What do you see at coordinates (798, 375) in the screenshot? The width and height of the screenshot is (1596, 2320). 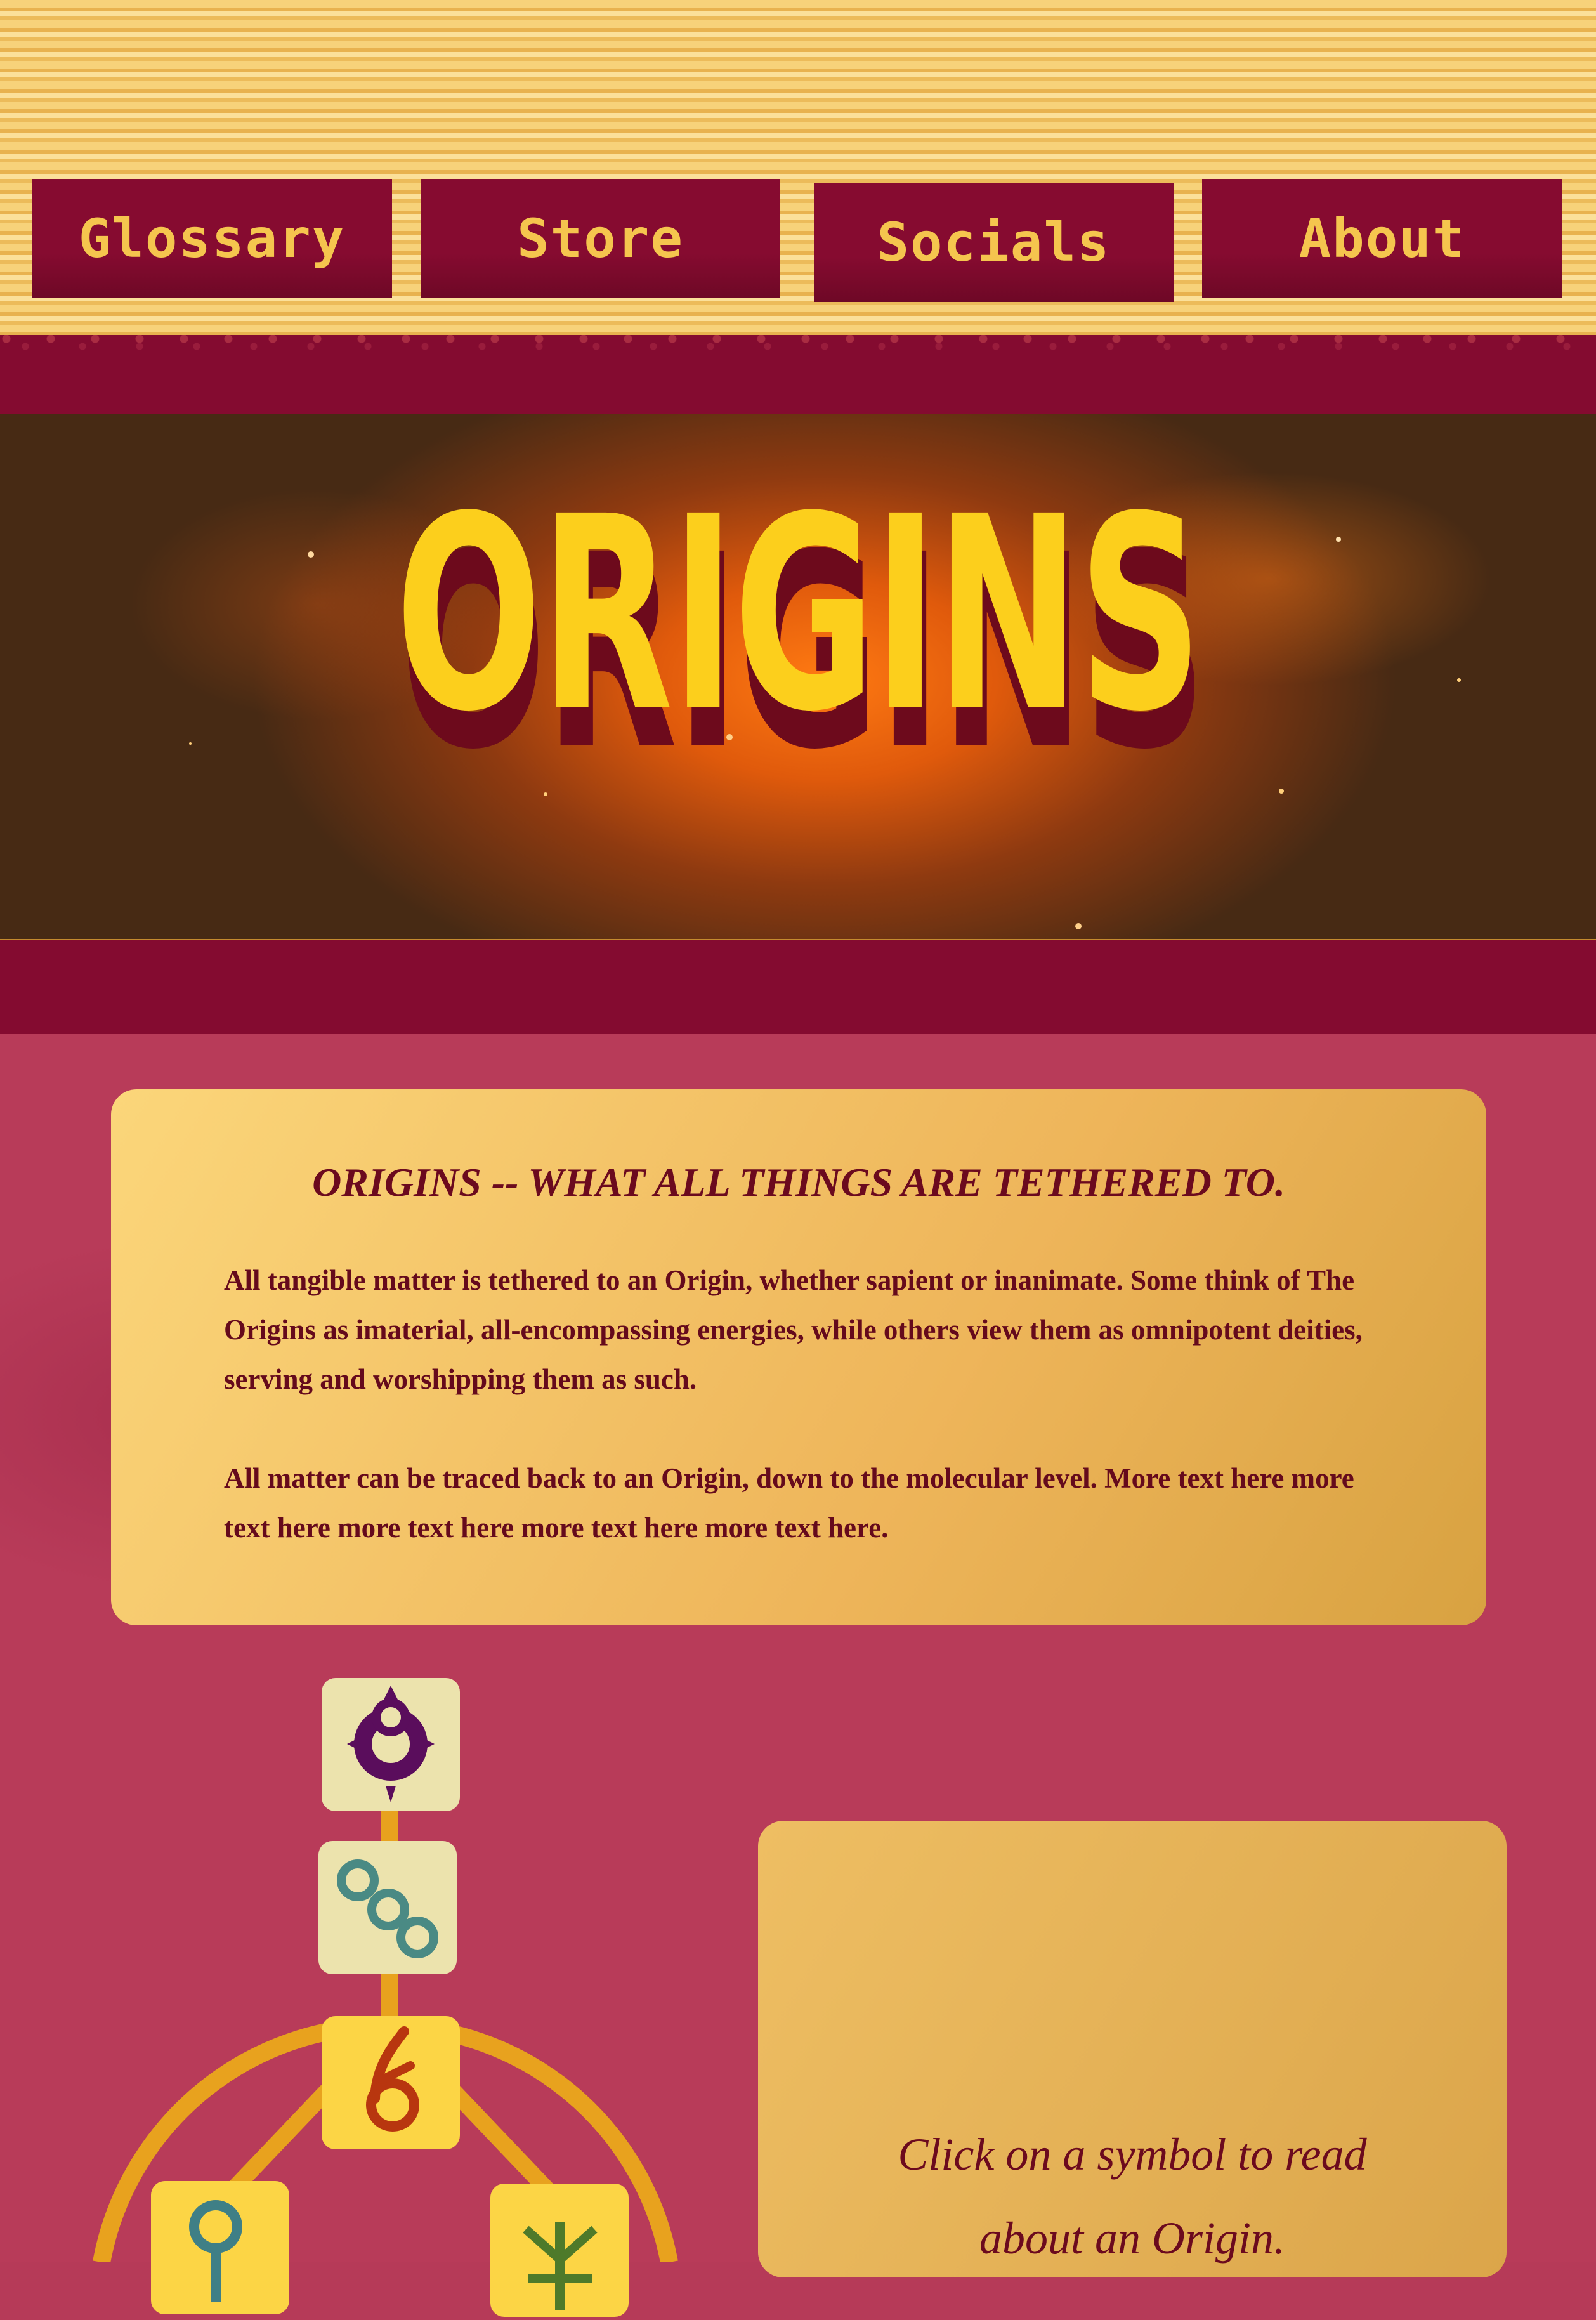 I see `header-divider-band` at bounding box center [798, 375].